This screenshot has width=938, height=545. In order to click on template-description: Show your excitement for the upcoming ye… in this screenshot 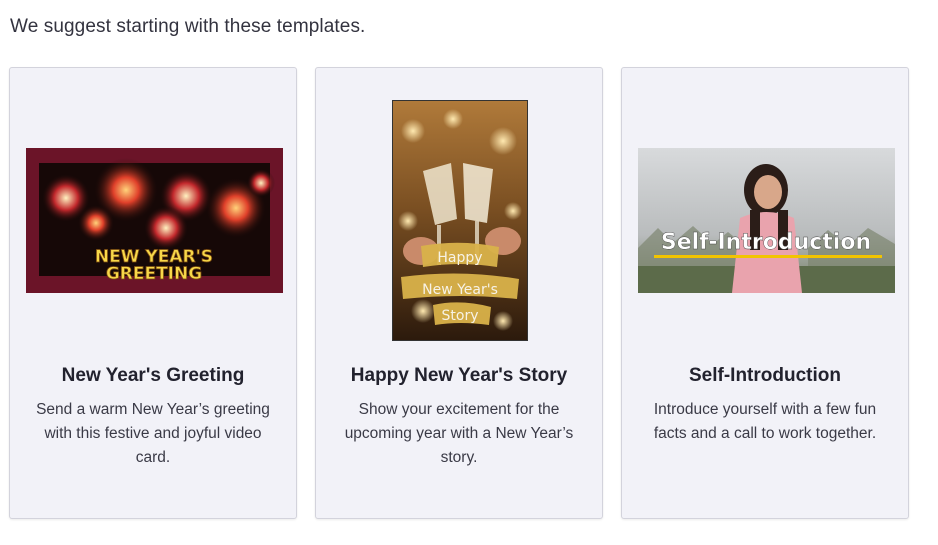, I will do `click(459, 433)`.